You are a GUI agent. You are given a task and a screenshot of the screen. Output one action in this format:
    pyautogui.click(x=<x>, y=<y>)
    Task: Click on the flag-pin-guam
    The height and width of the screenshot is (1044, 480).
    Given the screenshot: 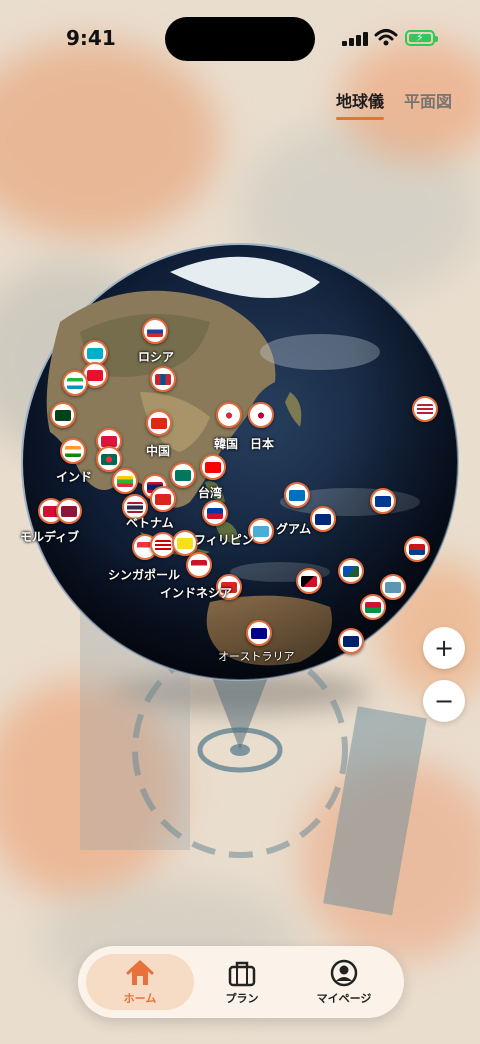 What is the action you would take?
    pyautogui.click(x=323, y=519)
    